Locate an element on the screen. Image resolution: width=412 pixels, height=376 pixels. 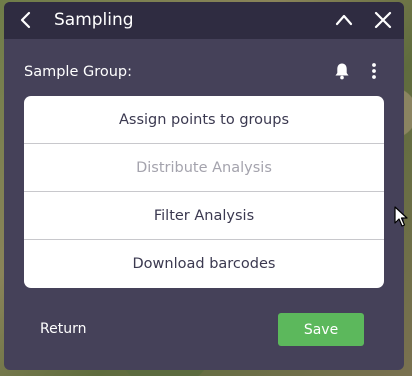
menu-item-download-barcodes: Download barcodes is located at coordinates (204, 264).